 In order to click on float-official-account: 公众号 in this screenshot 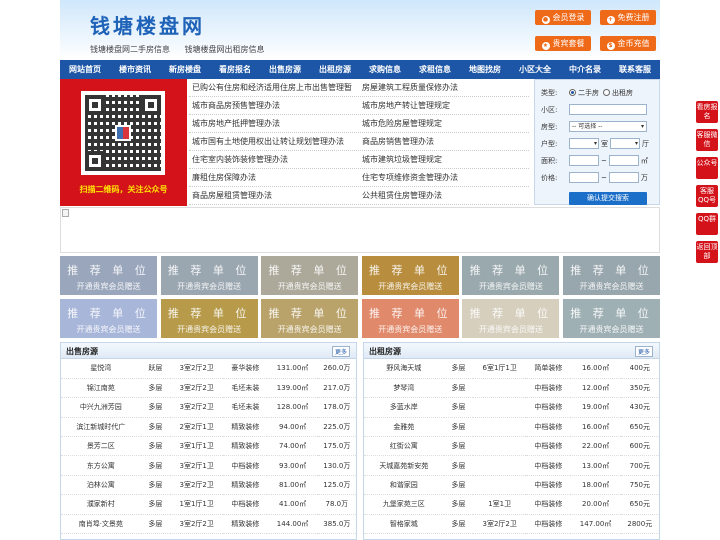, I will do `click(707, 168)`.